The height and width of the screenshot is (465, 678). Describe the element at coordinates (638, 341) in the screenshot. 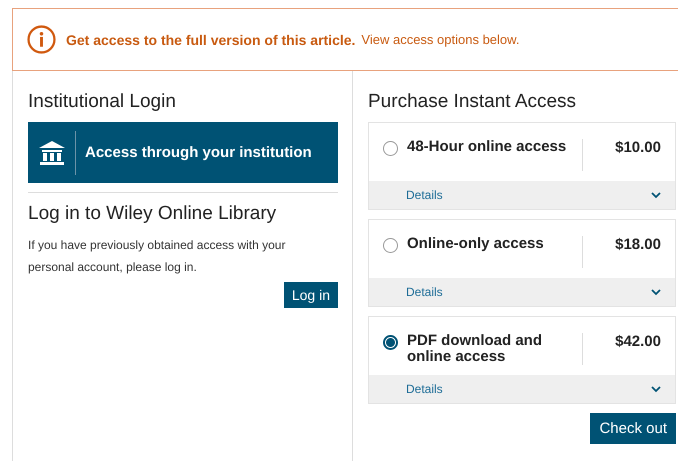

I see `option-price: $42.00` at that location.